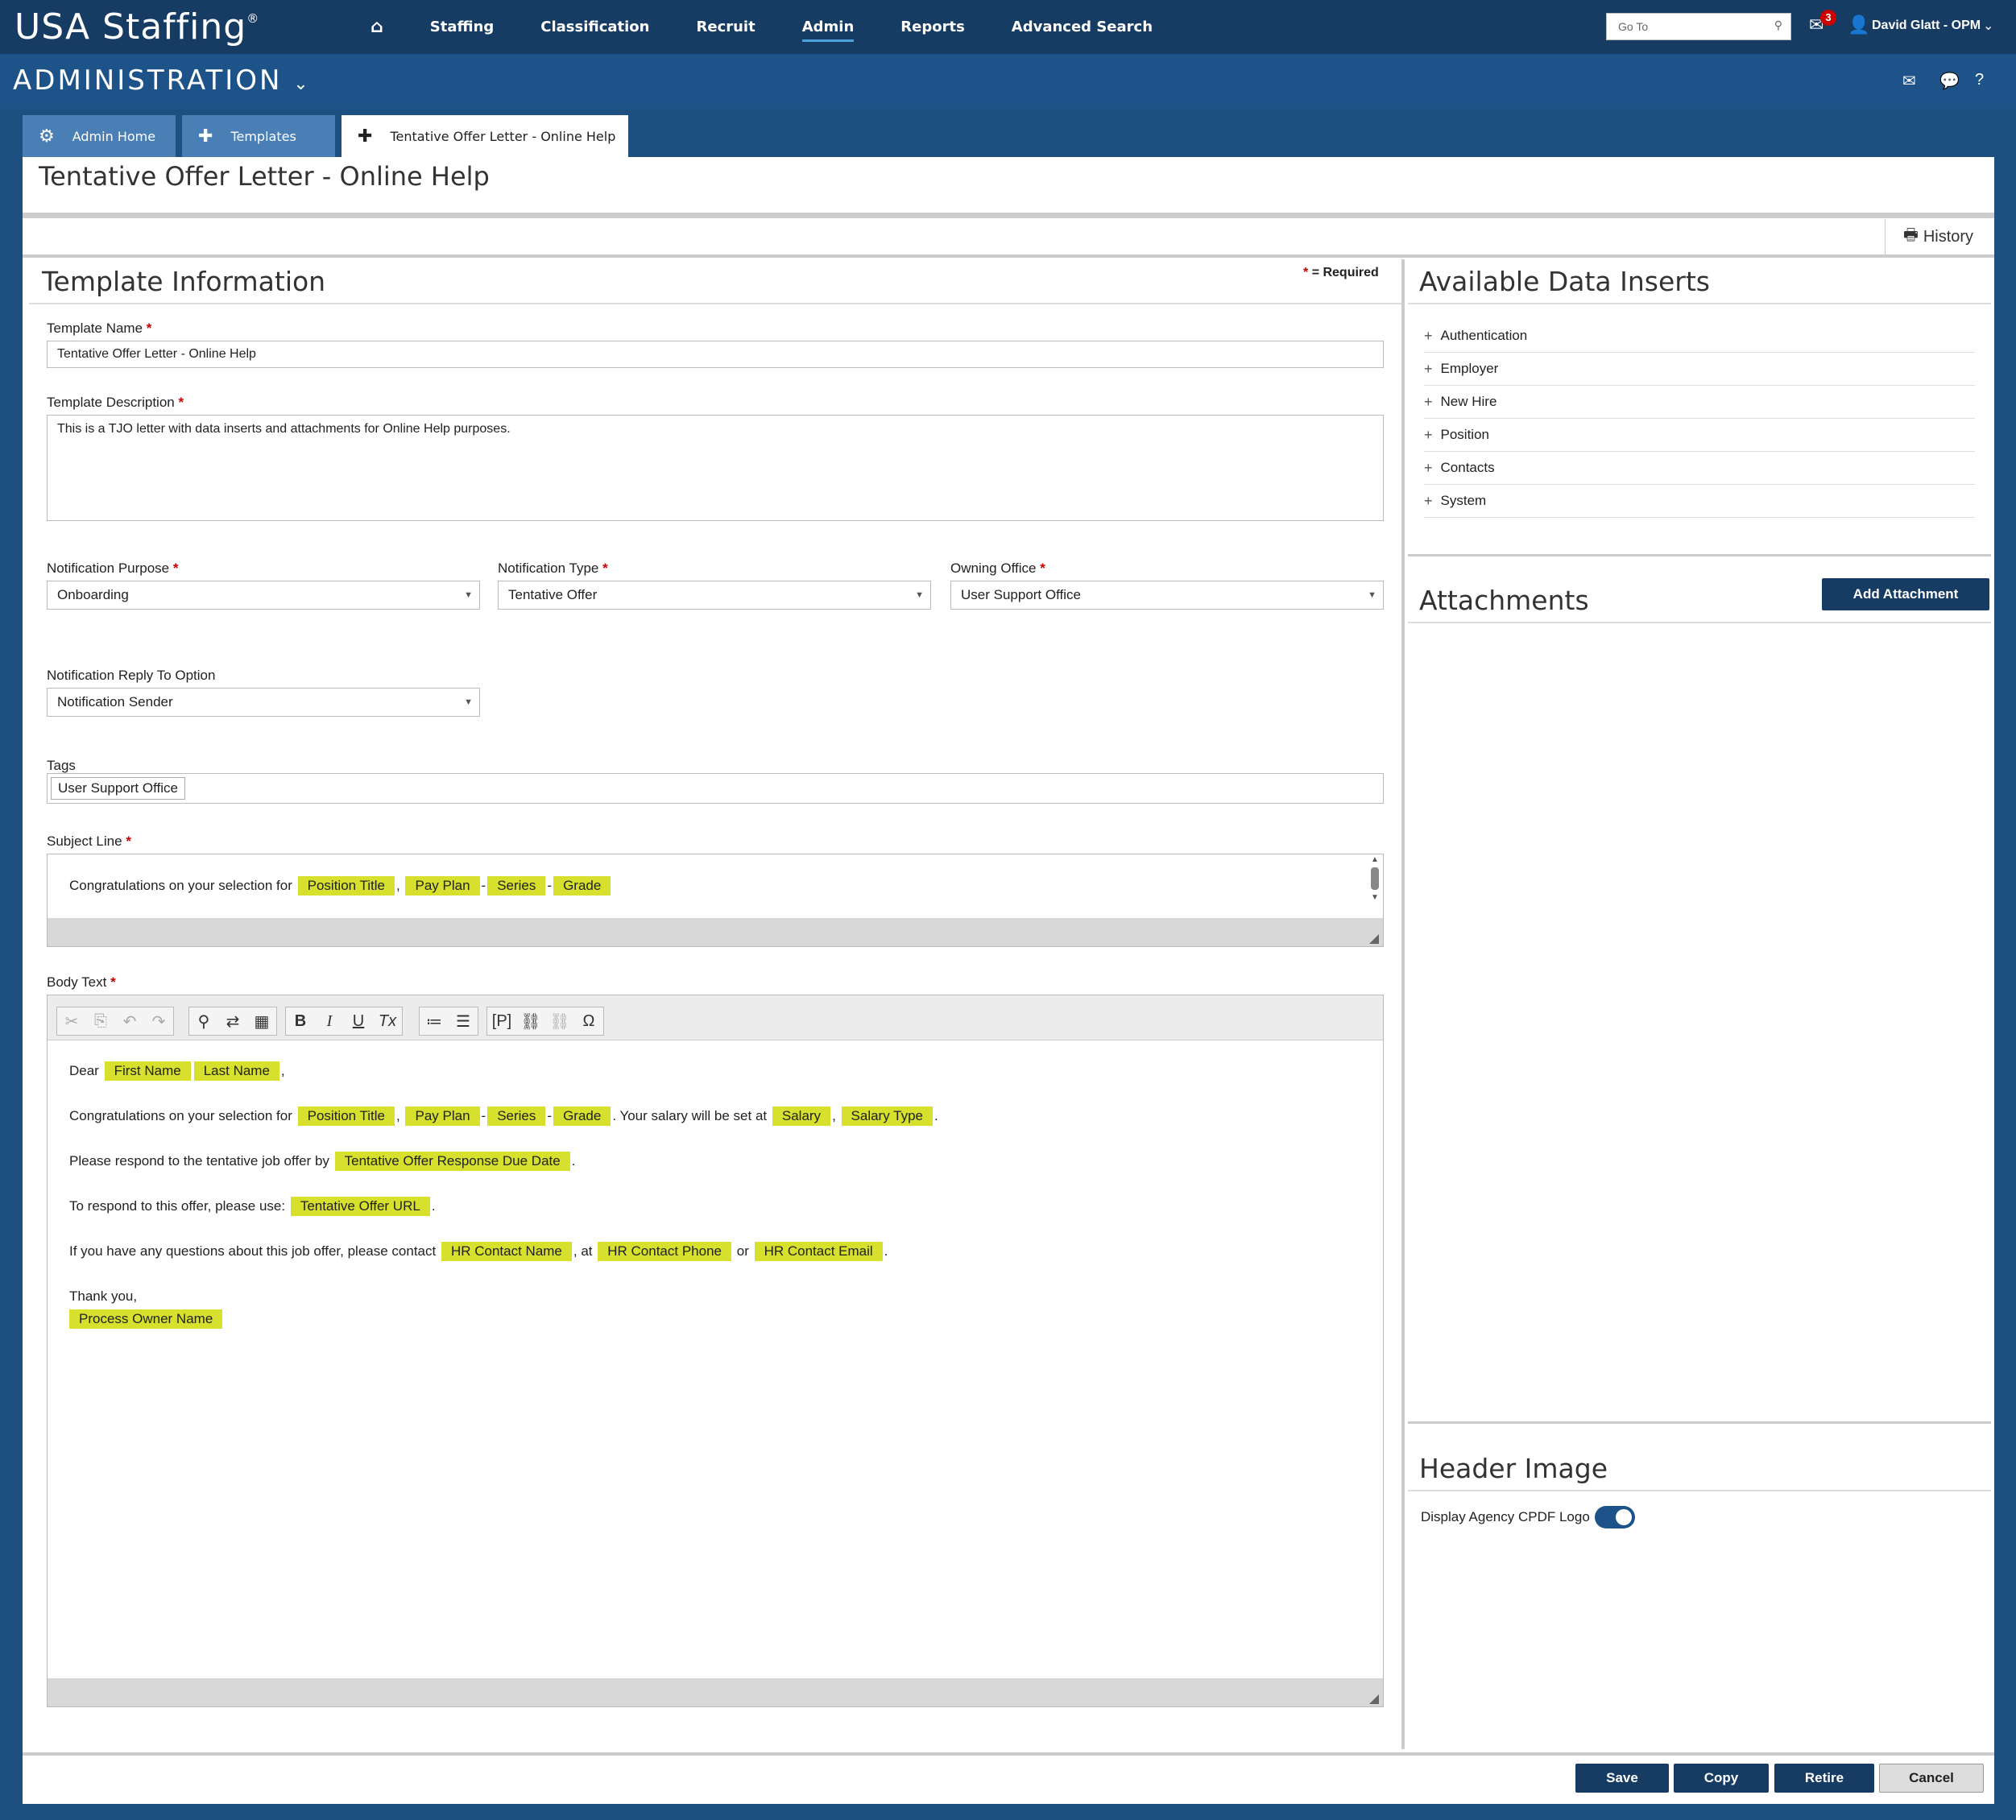 The height and width of the screenshot is (1820, 2016). Describe the element at coordinates (997, 568) in the screenshot. I see `owning-office-label: Owning Office *` at that location.